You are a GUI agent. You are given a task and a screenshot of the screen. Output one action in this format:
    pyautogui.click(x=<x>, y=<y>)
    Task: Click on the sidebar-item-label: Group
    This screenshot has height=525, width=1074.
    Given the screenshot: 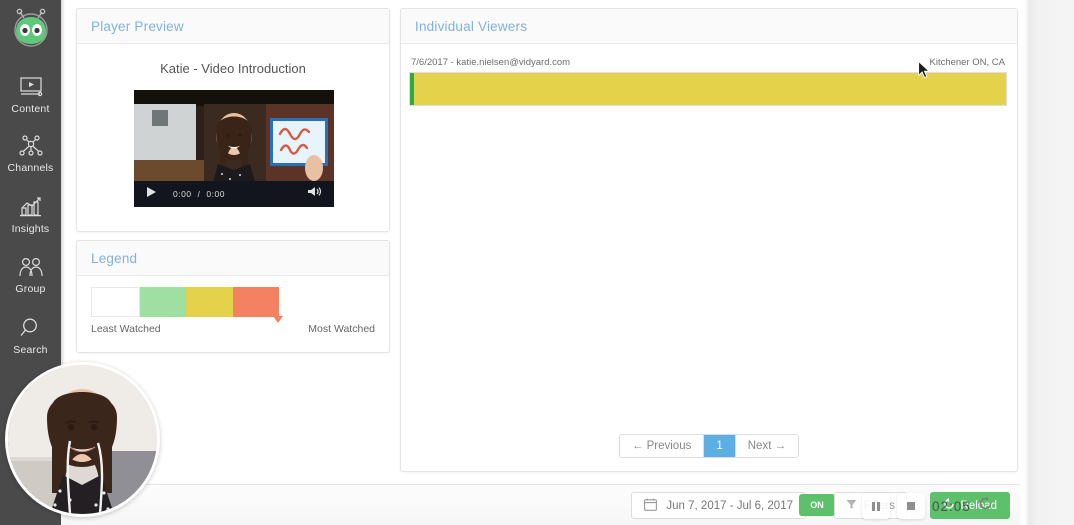 What is the action you would take?
    pyautogui.click(x=30, y=289)
    